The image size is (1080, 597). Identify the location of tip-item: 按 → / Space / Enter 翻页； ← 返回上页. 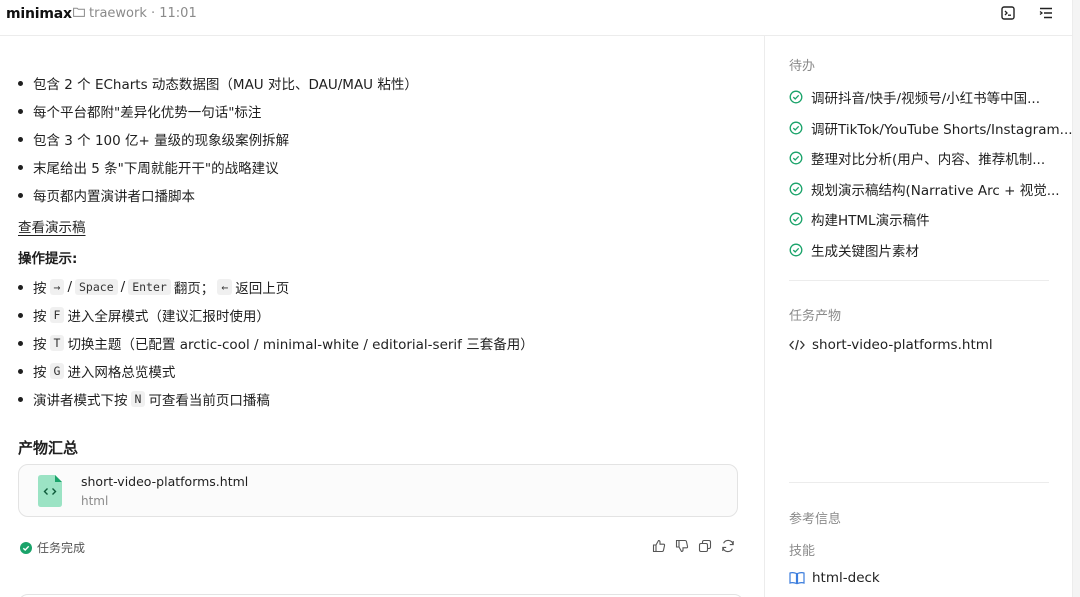
(153, 287).